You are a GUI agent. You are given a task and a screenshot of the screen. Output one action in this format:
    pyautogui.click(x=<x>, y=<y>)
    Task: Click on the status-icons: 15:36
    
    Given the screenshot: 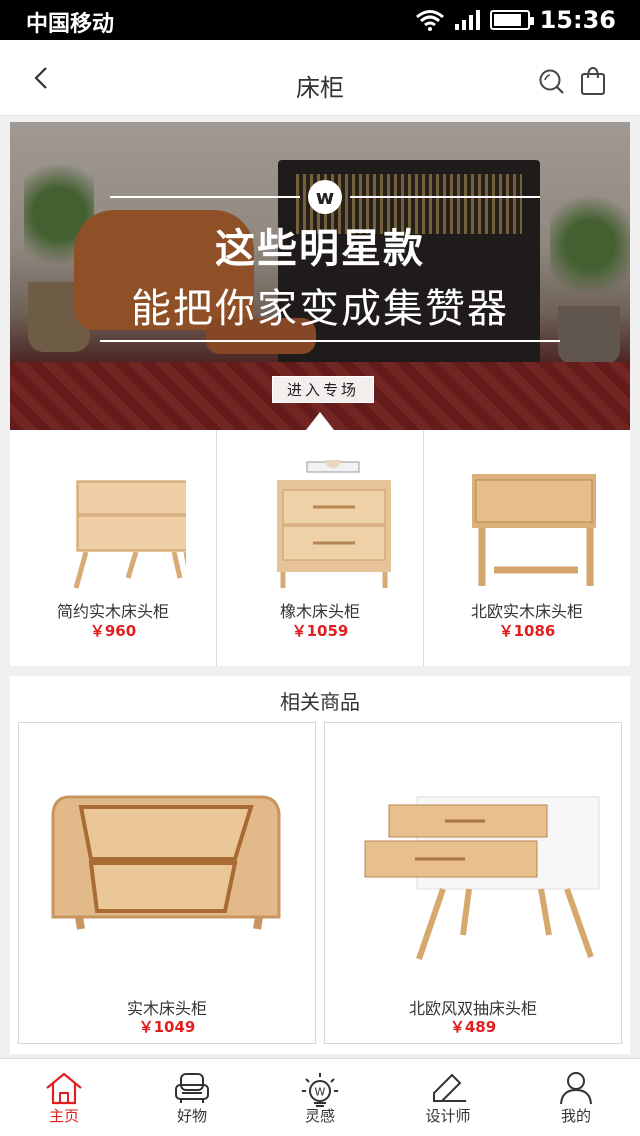 What is the action you would take?
    pyautogui.click(x=515, y=20)
    